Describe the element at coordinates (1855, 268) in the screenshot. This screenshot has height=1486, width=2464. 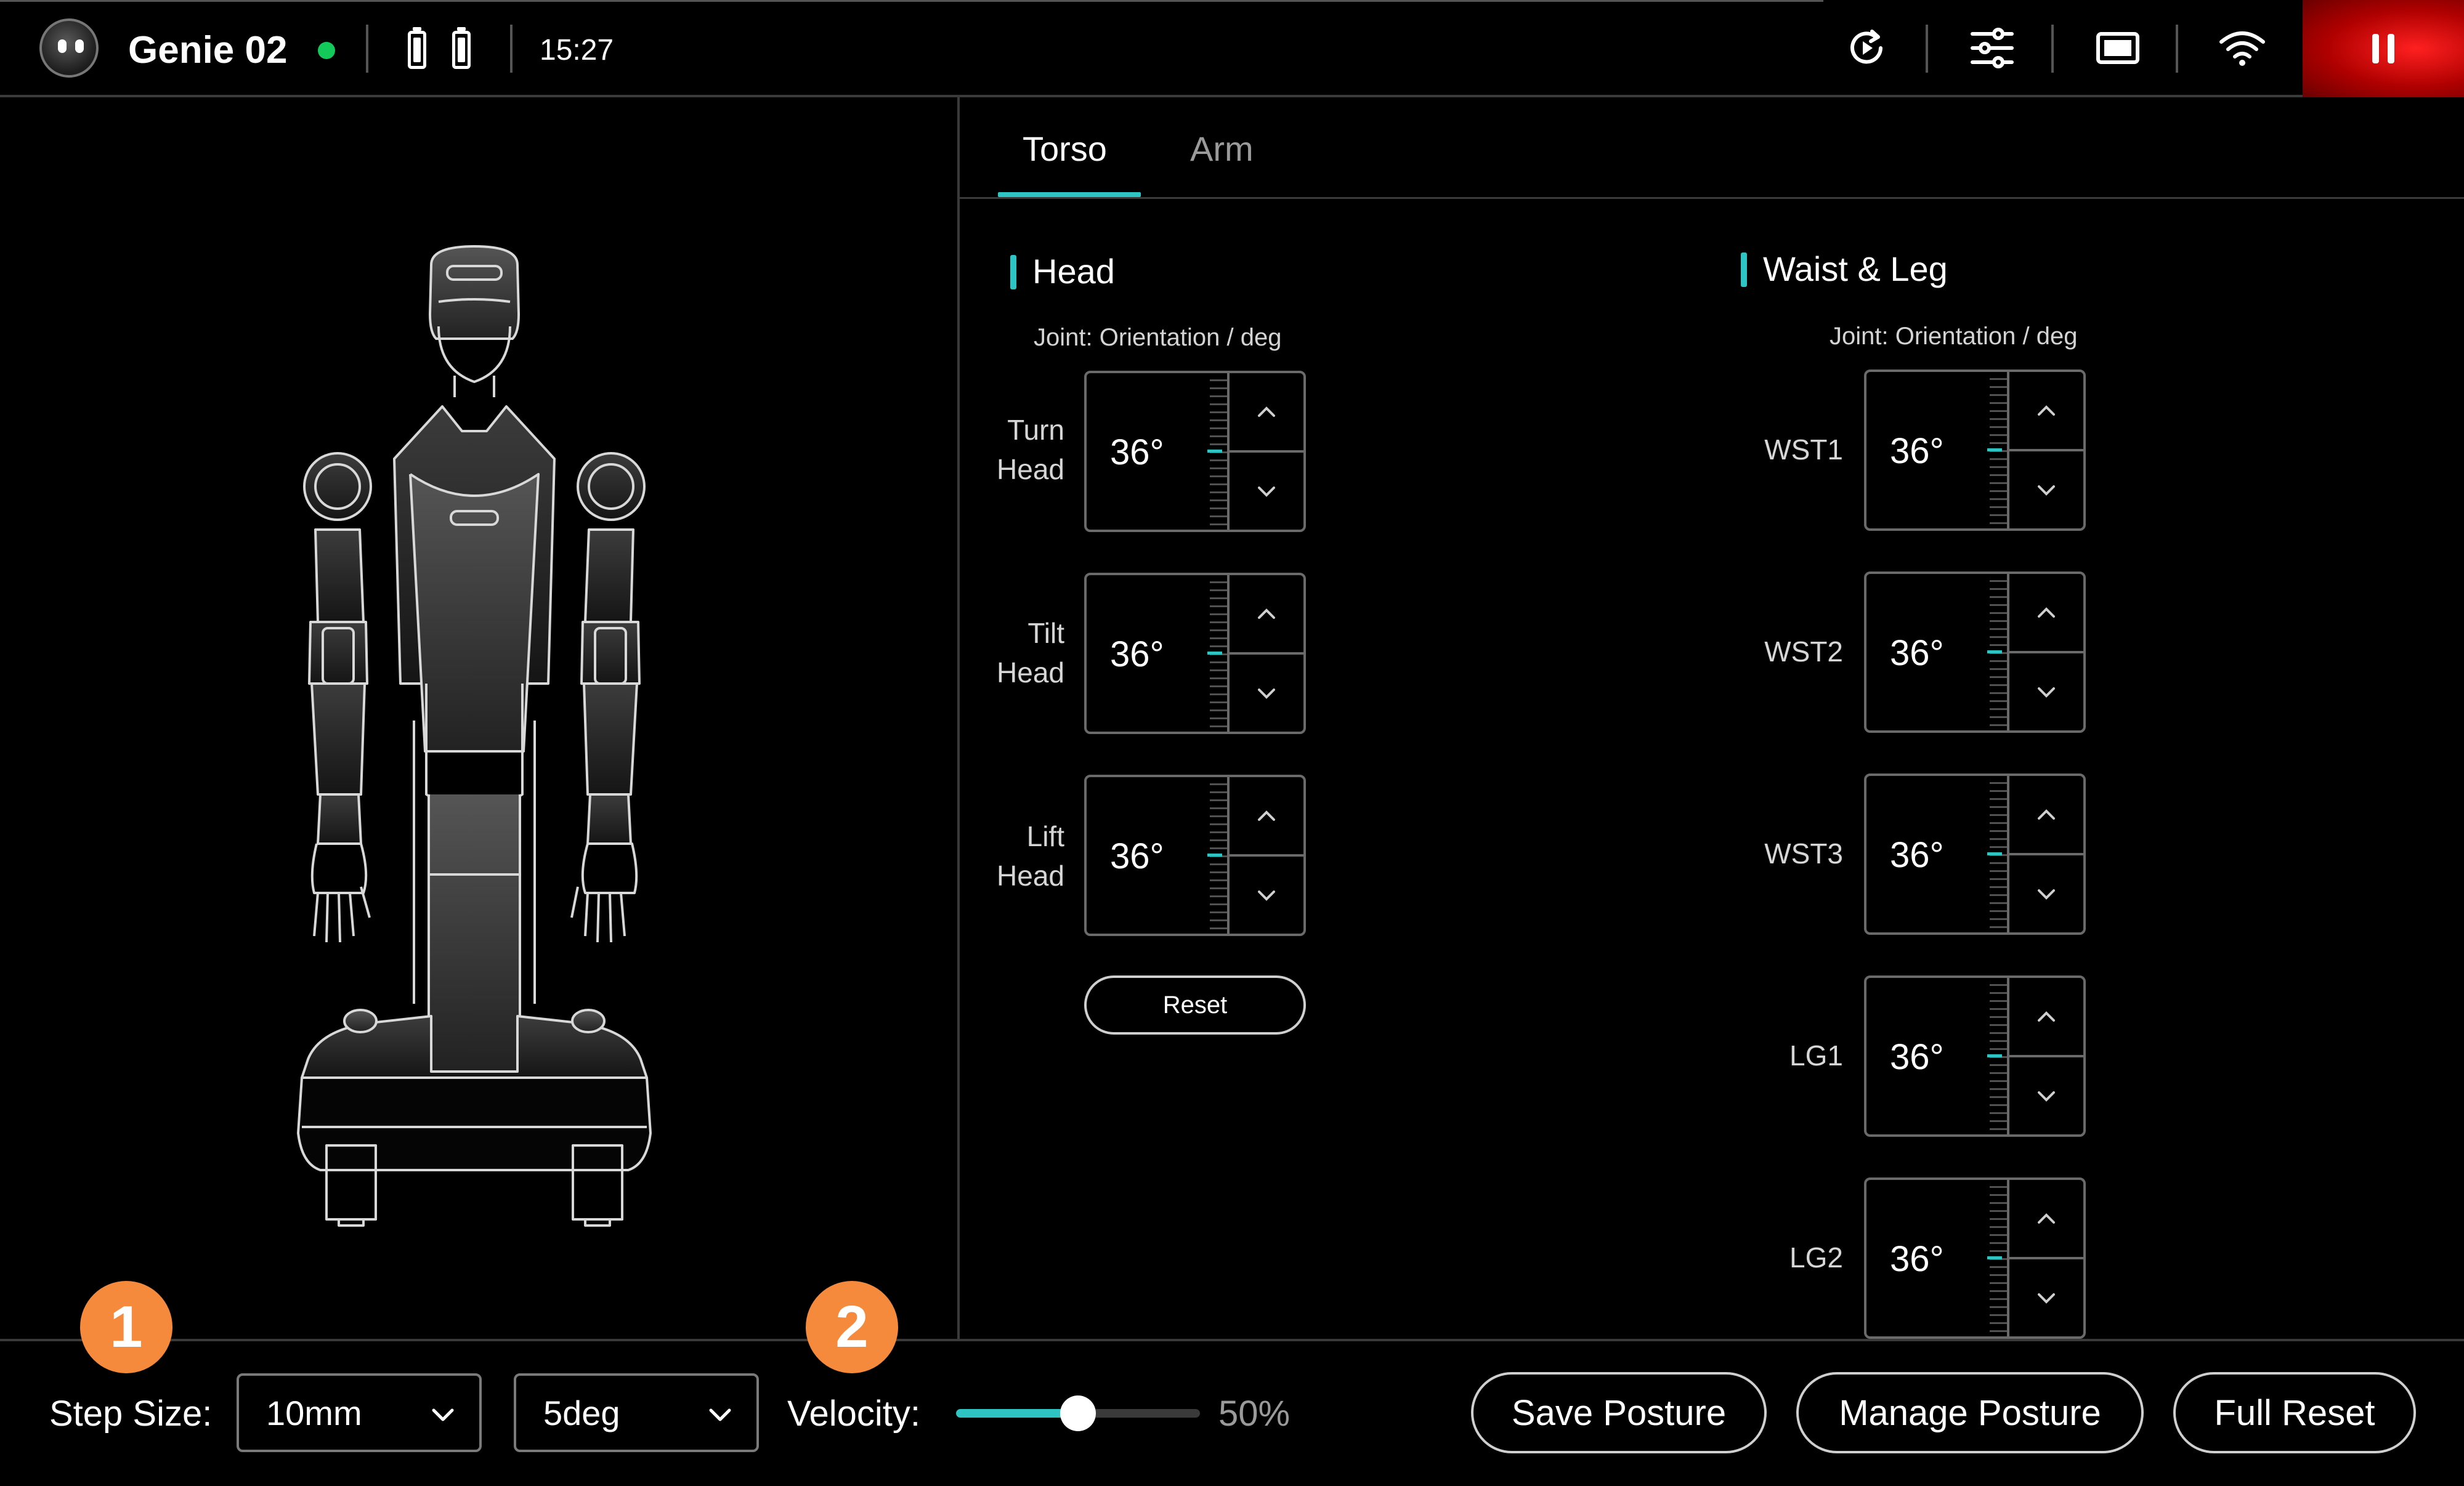
I see `waist-leg-section-title: Waist & Leg` at that location.